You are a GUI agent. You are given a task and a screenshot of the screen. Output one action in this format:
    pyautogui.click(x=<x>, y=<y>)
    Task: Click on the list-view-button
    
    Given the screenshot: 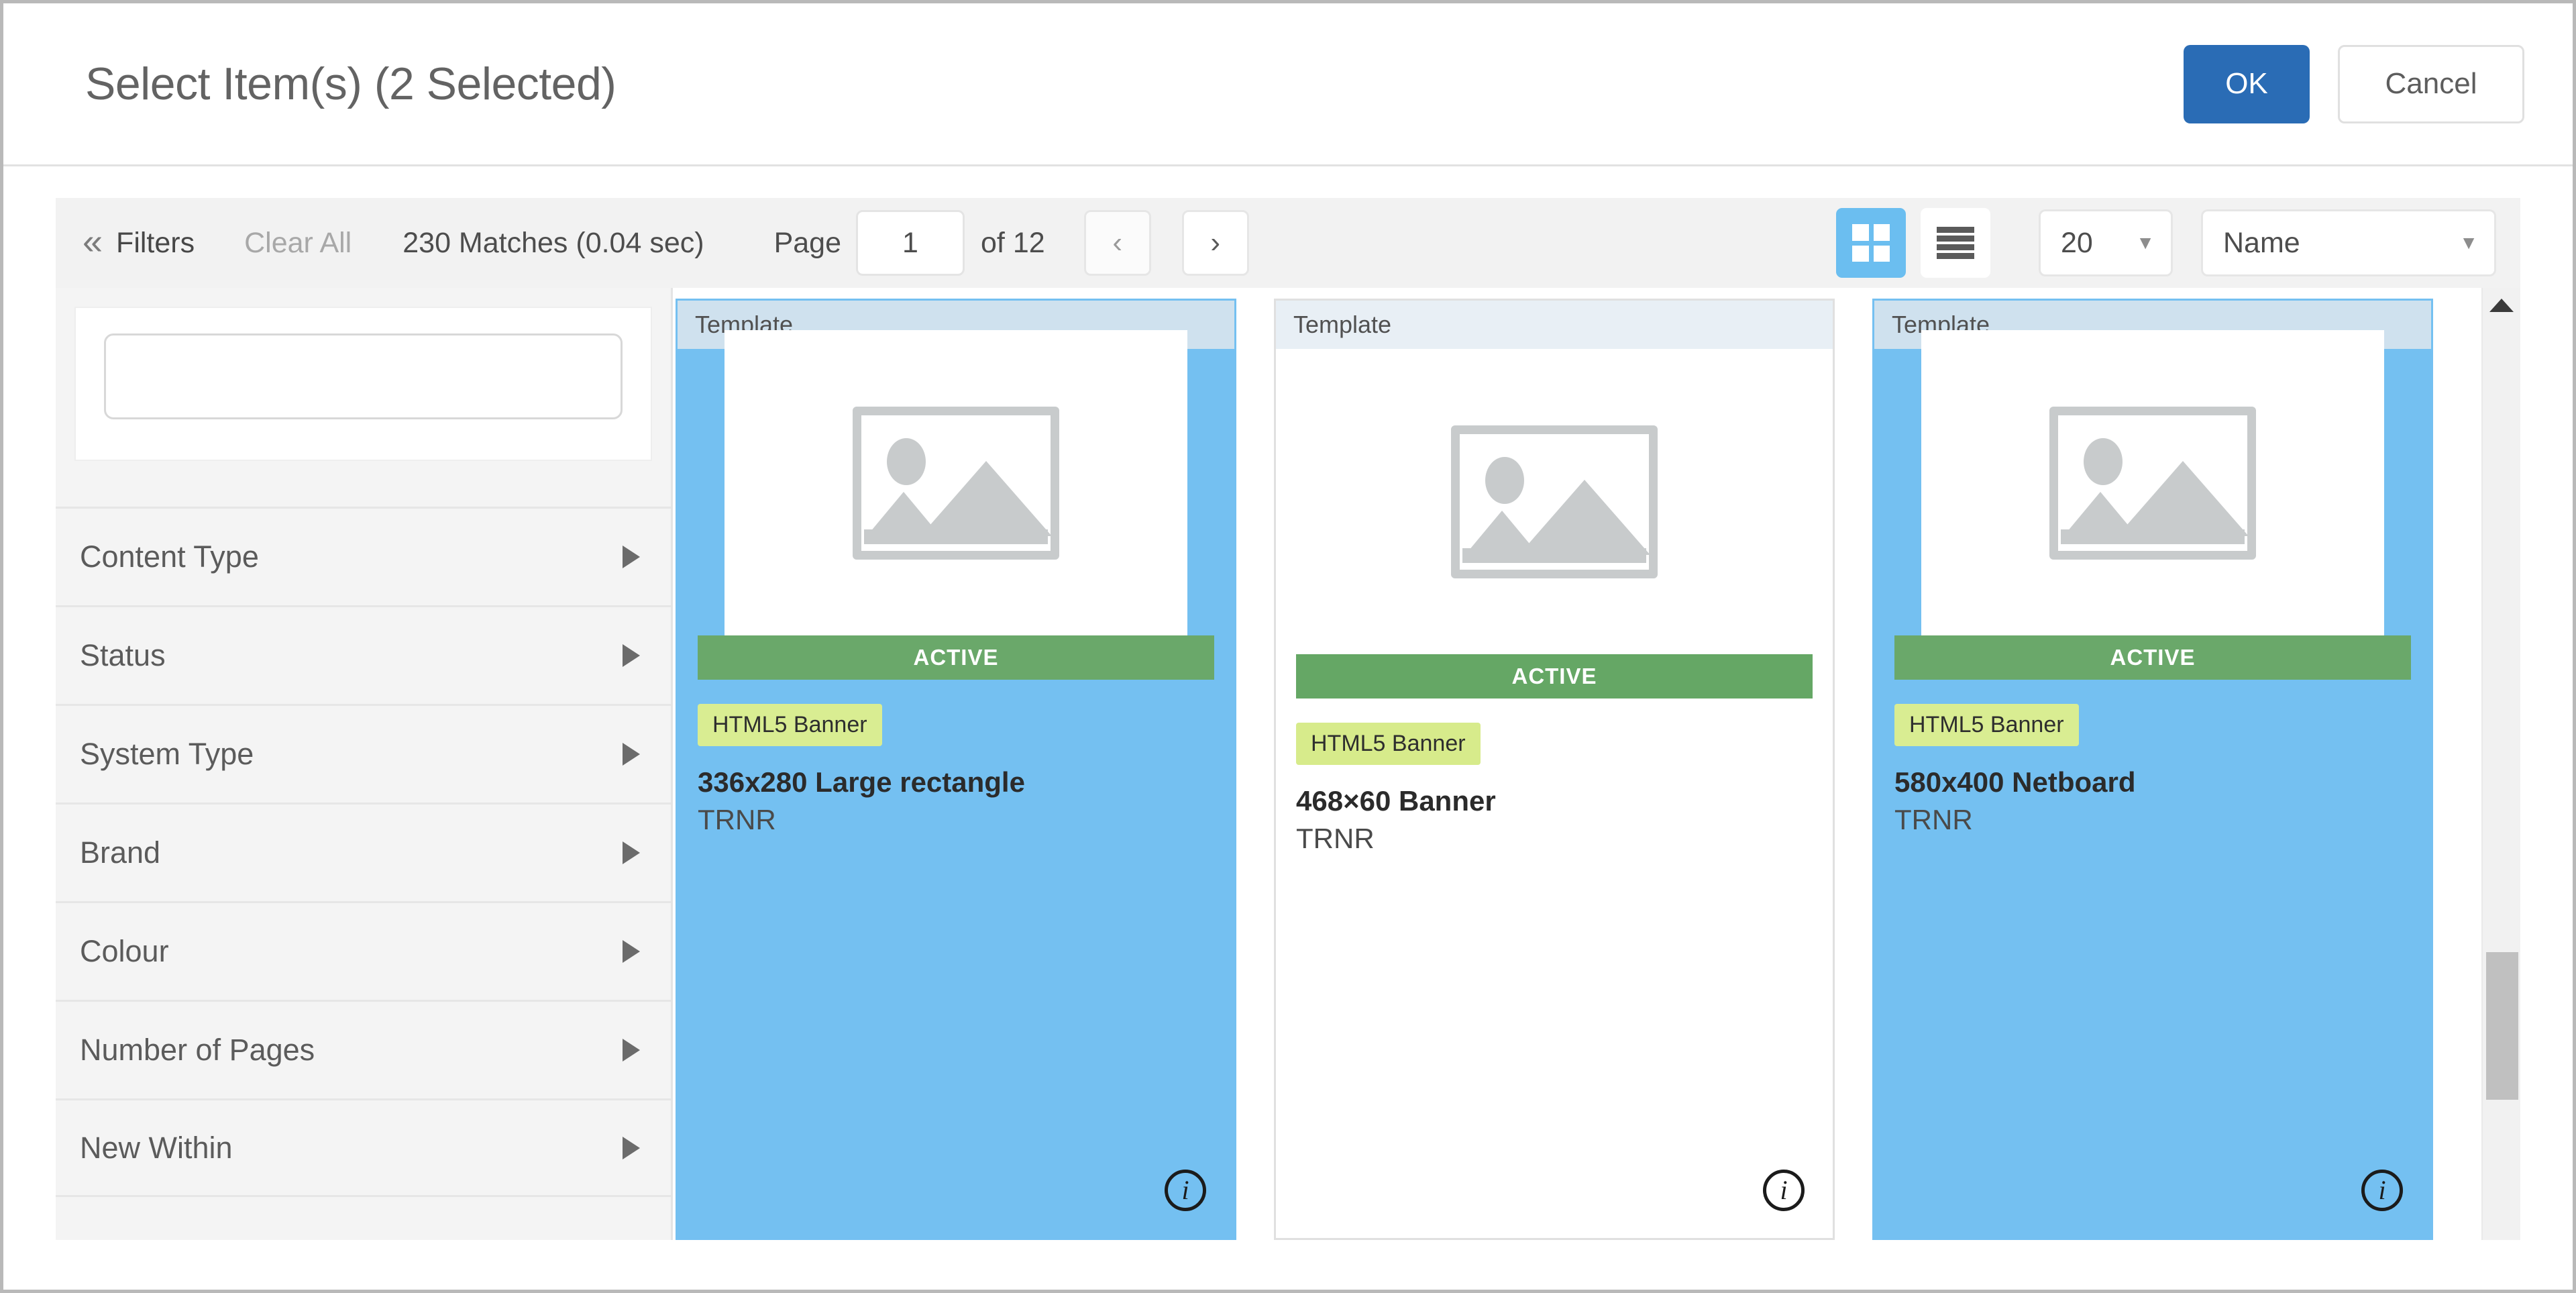 What is the action you would take?
    pyautogui.click(x=1955, y=243)
    